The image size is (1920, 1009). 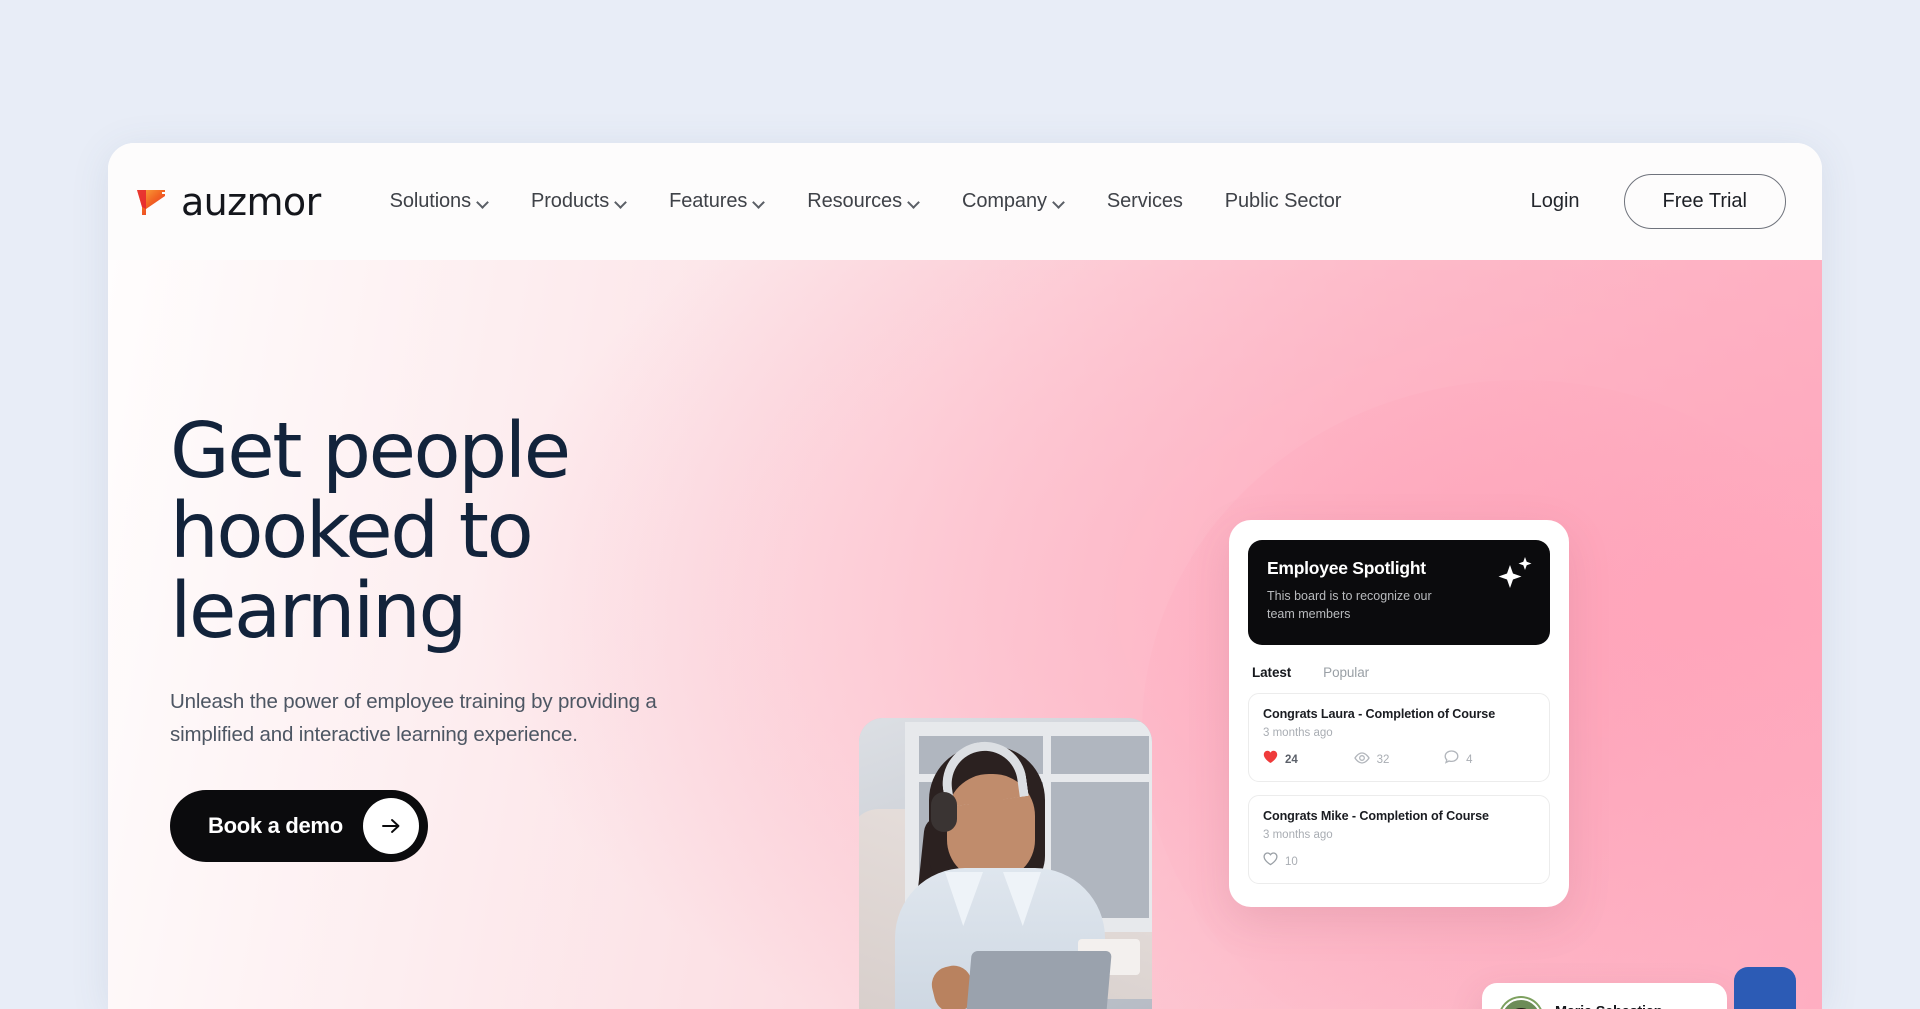 What do you see at coordinates (1361, 760) in the screenshot?
I see `eye-icon` at bounding box center [1361, 760].